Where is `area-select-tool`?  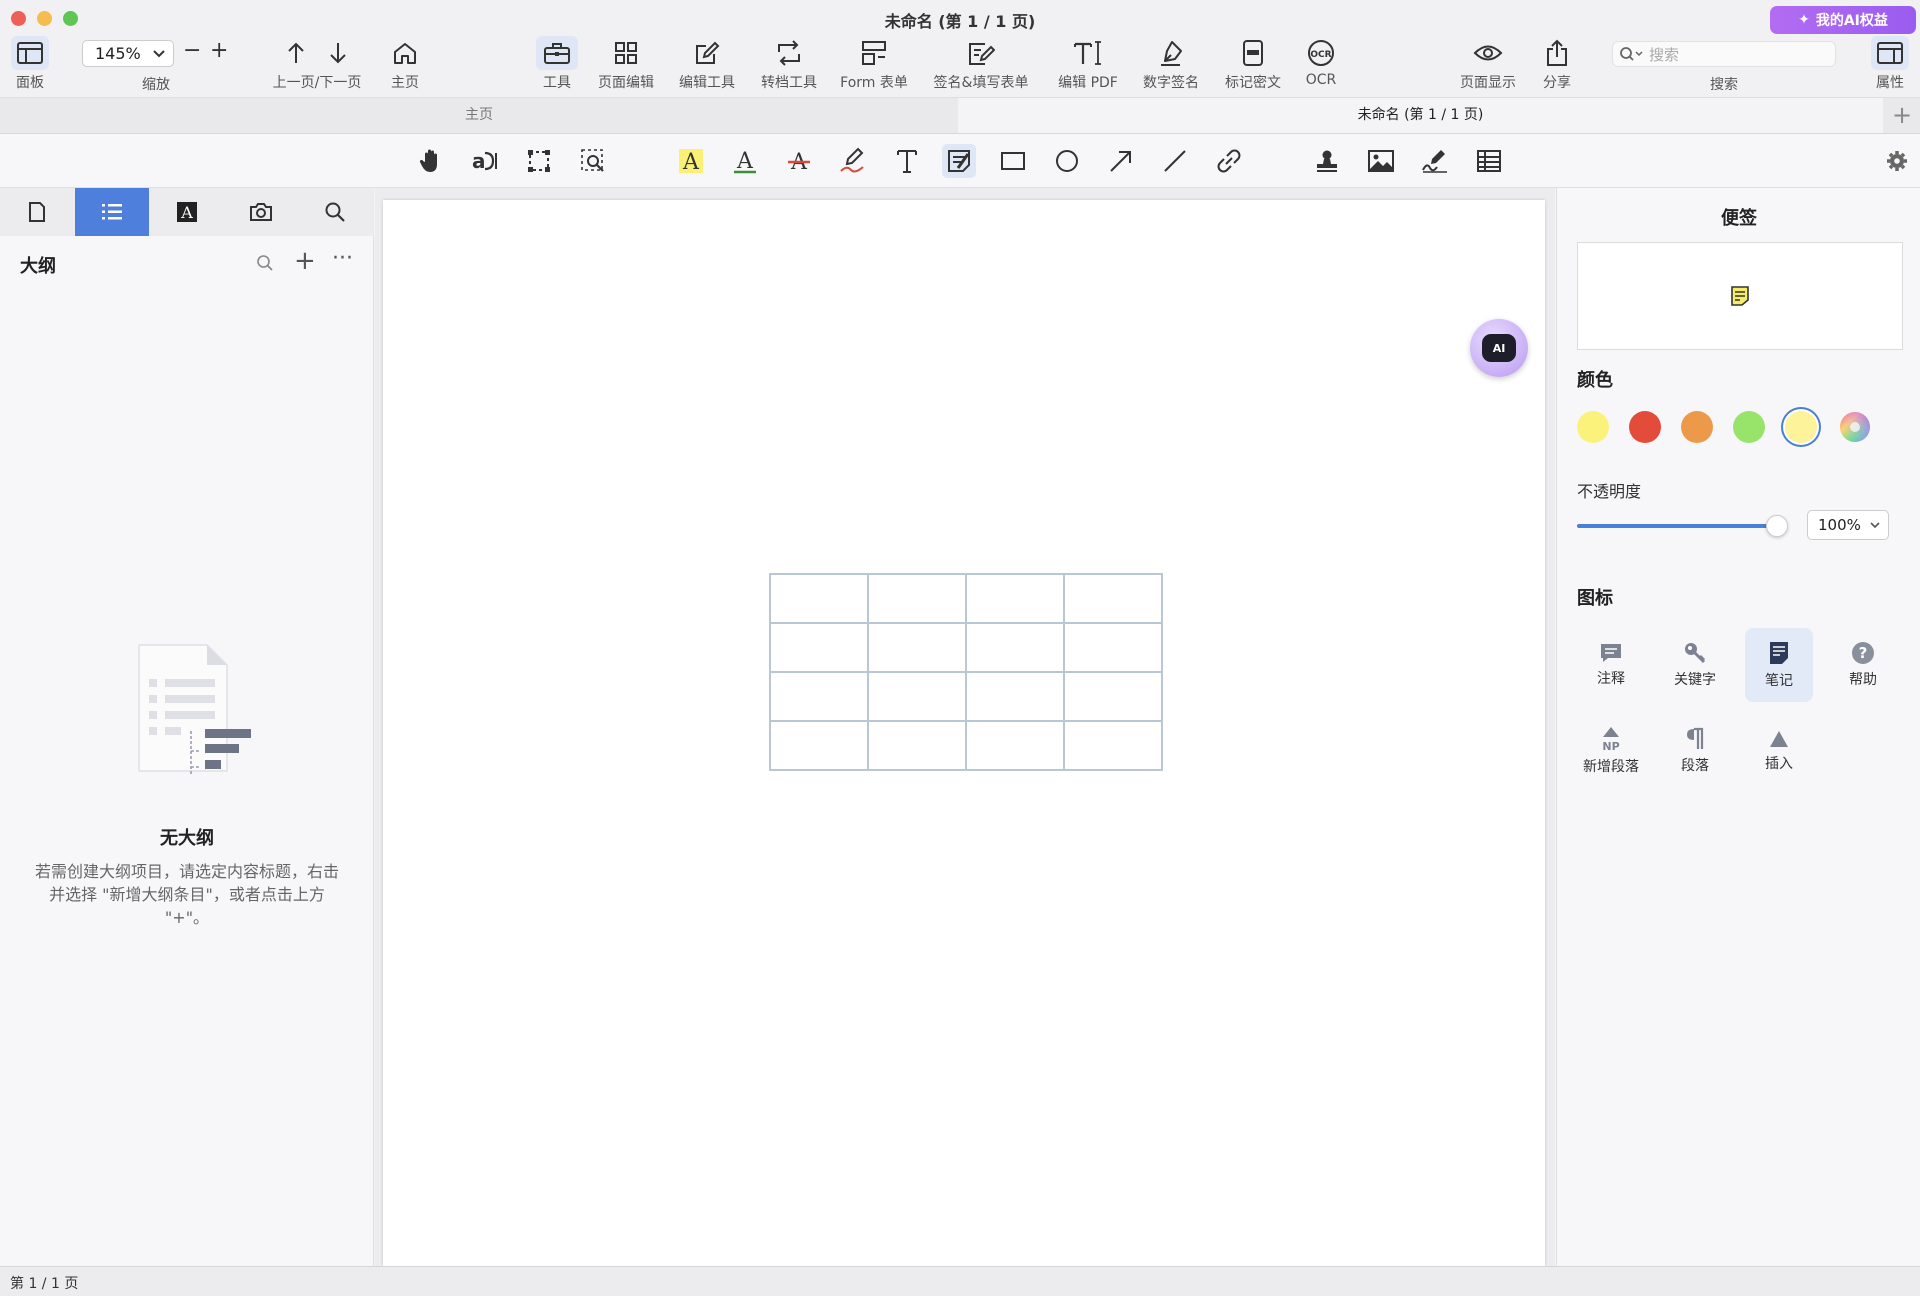 area-select-tool is located at coordinates (539, 161).